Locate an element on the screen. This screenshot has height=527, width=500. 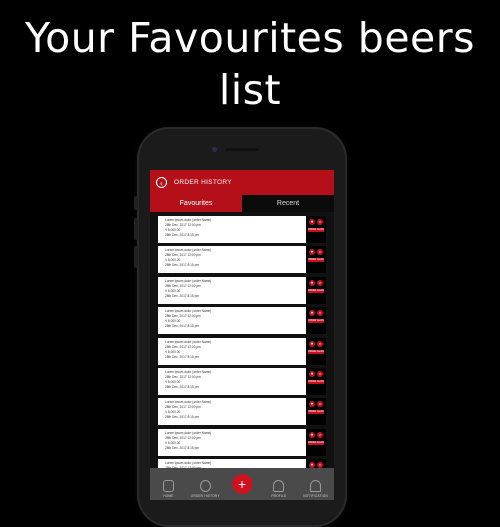
app-bar: ‹ ORDER HISTORY is located at coordinates (242, 182).